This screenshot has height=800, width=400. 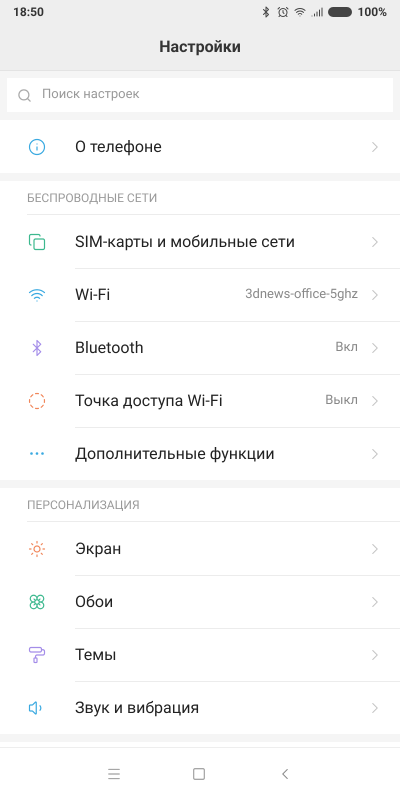 What do you see at coordinates (92, 198) in the screenshot?
I see `section-header: БЕСПРОВОДНЫЕ СЕТИ` at bounding box center [92, 198].